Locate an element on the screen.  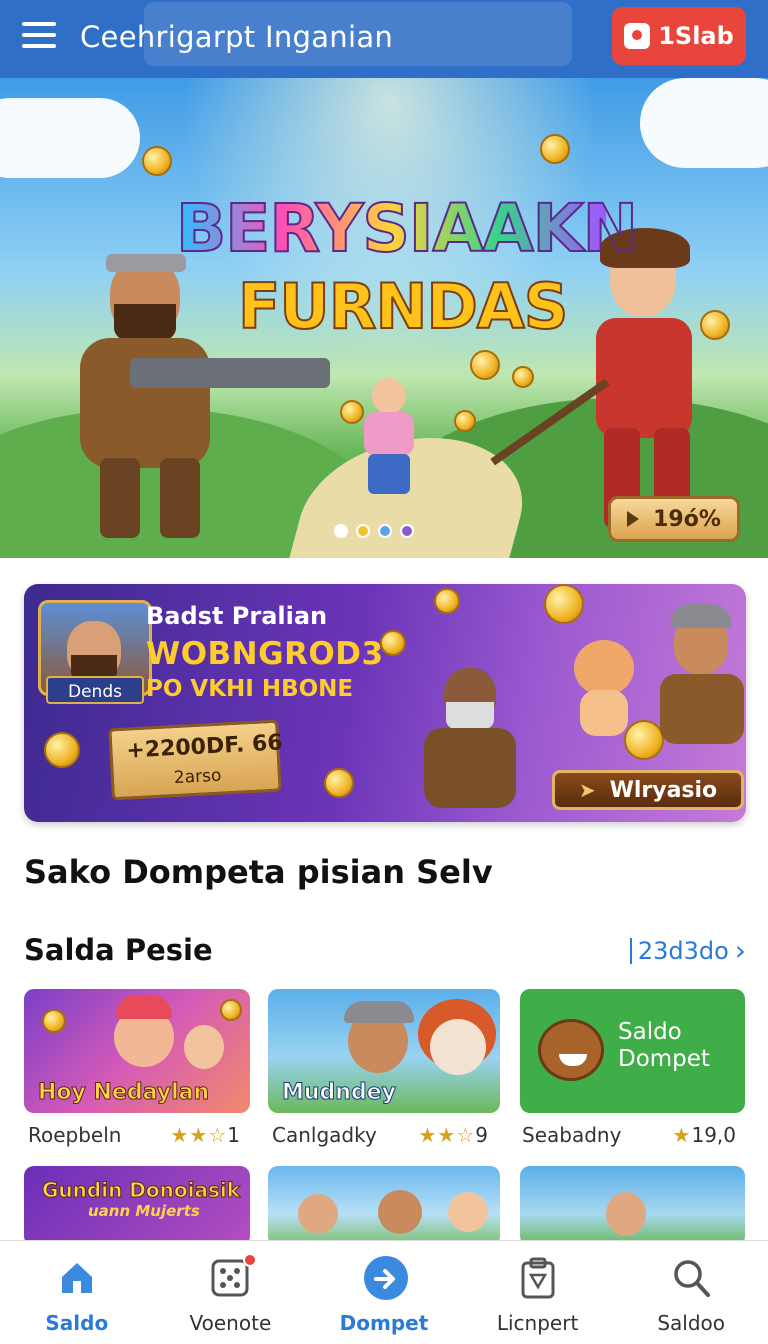
nav-item-saldo: Saldo is located at coordinates (77, 1292).